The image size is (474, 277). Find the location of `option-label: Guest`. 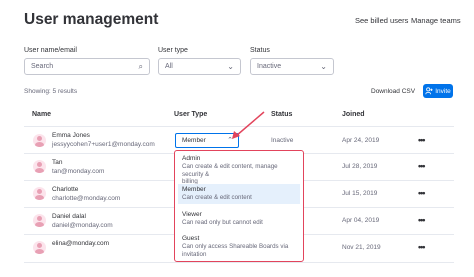

option-label: Guest is located at coordinates (191, 238).